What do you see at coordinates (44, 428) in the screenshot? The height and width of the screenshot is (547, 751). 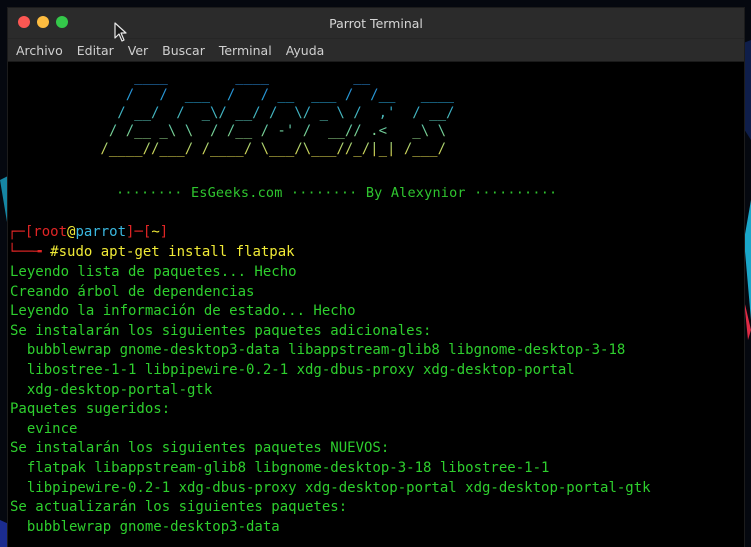 I see `output-line: evince` at bounding box center [44, 428].